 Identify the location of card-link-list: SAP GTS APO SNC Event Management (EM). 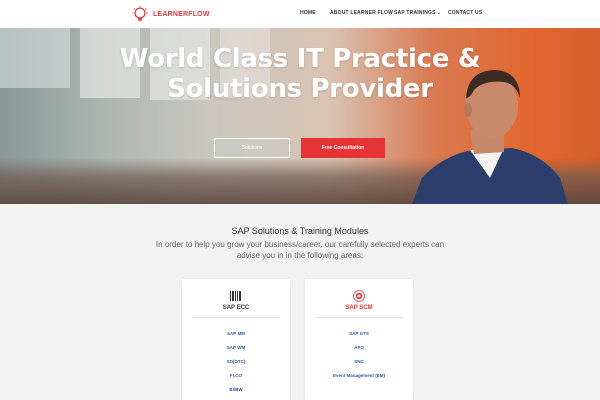
(359, 359).